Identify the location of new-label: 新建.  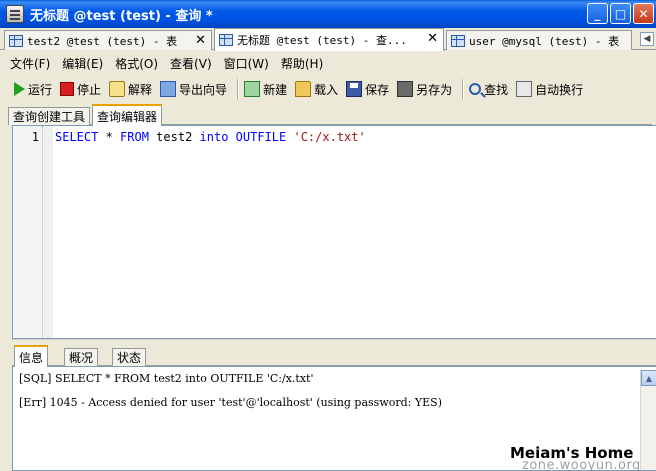
(275, 89).